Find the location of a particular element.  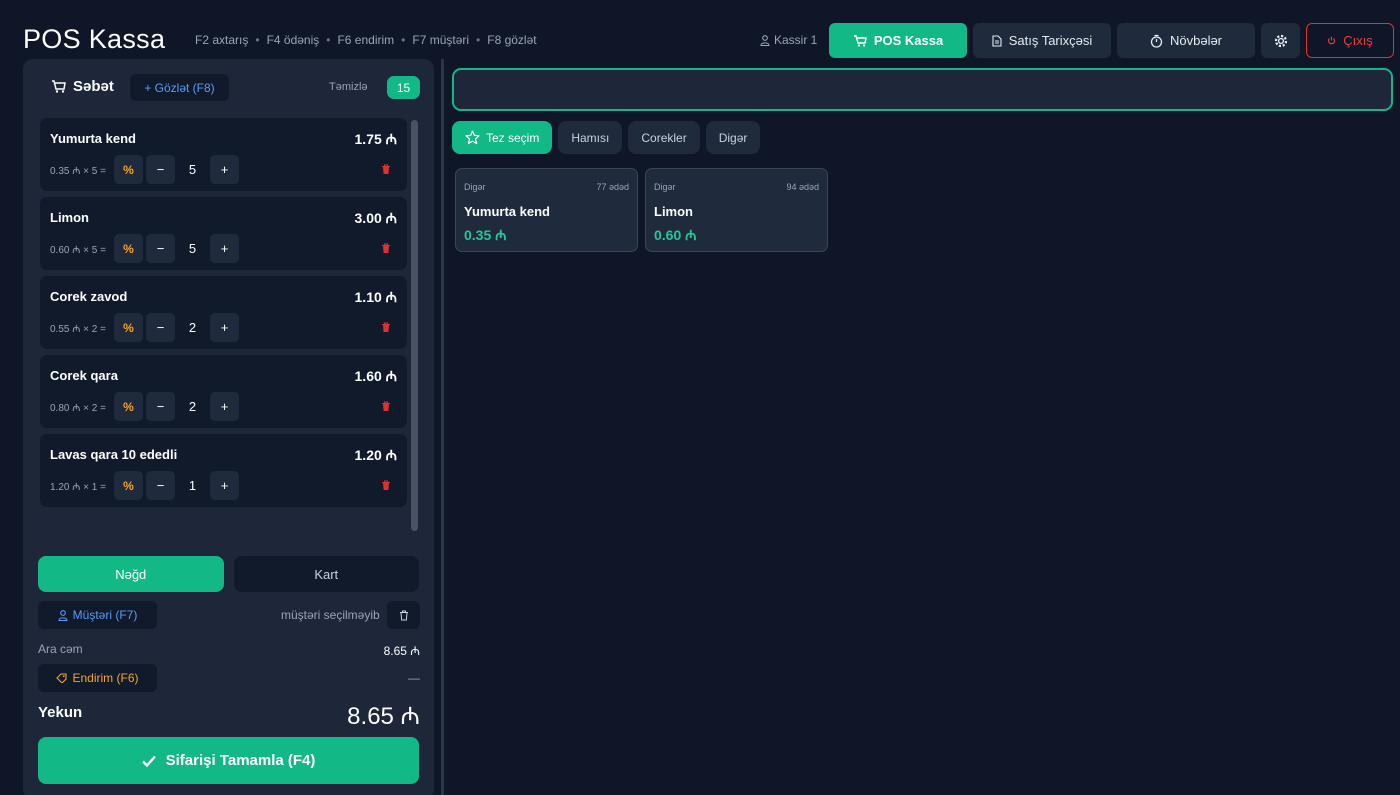

cart-item-name: Limon is located at coordinates (69, 217).